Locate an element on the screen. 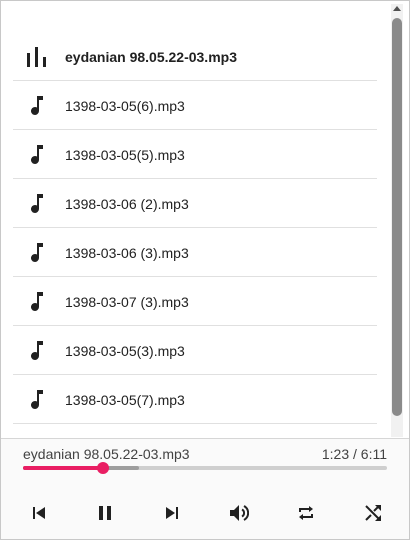  playlist-item: 1398-03-06 (3).mp3 is located at coordinates (195, 253).